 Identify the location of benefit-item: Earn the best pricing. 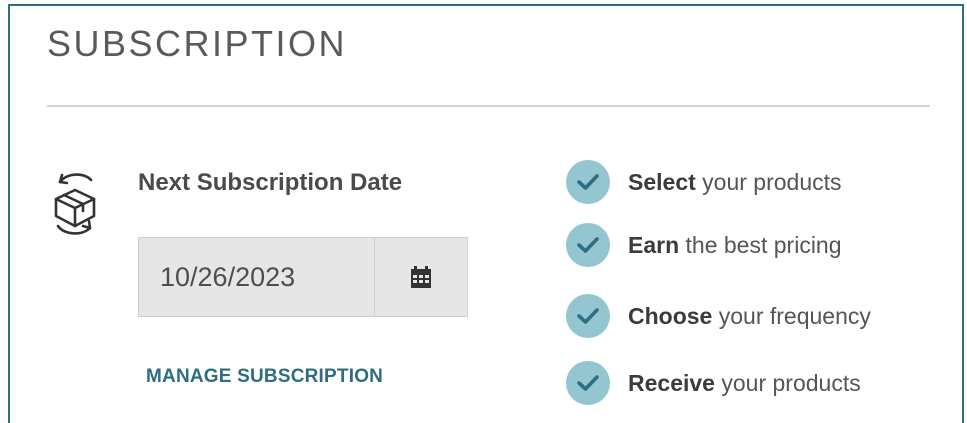
(704, 245).